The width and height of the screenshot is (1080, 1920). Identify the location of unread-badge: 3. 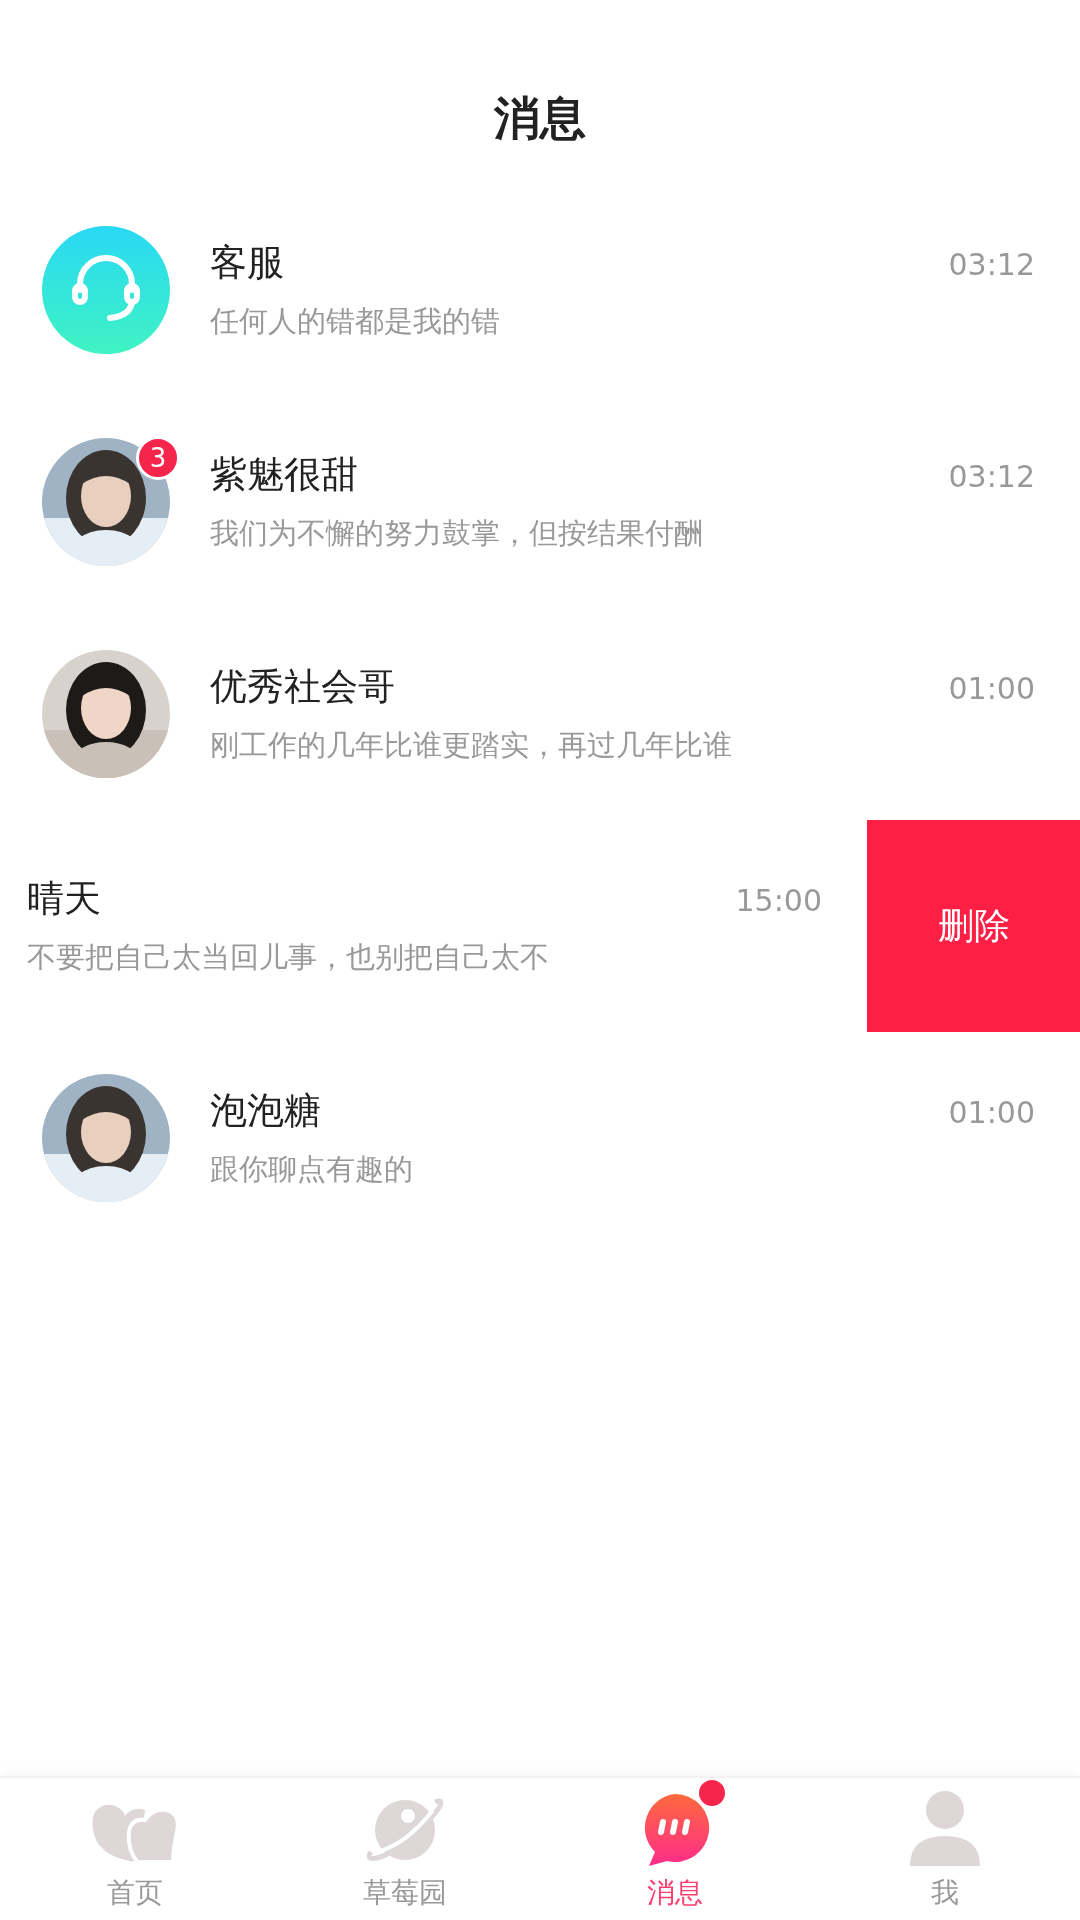
(158, 458).